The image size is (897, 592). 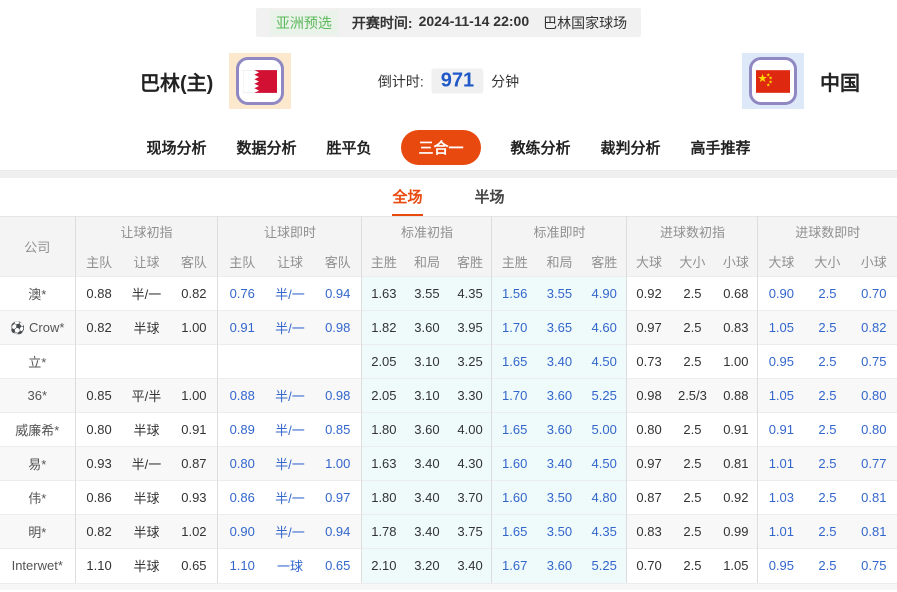 I want to click on sub-header-1-1: 主队, so click(x=98, y=261).